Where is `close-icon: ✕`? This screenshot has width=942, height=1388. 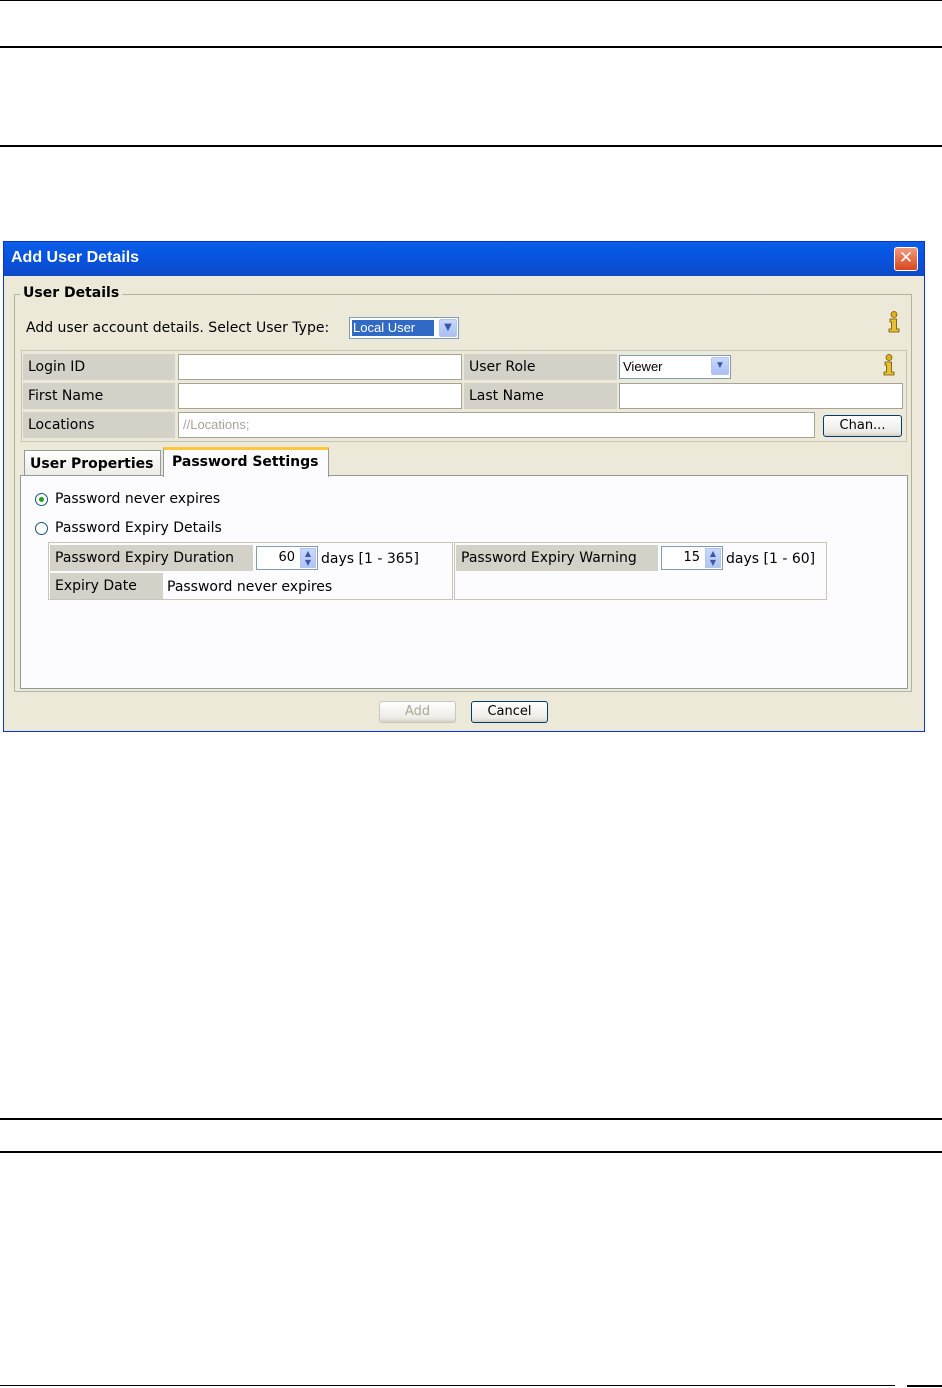
close-icon: ✕ is located at coordinates (906, 258).